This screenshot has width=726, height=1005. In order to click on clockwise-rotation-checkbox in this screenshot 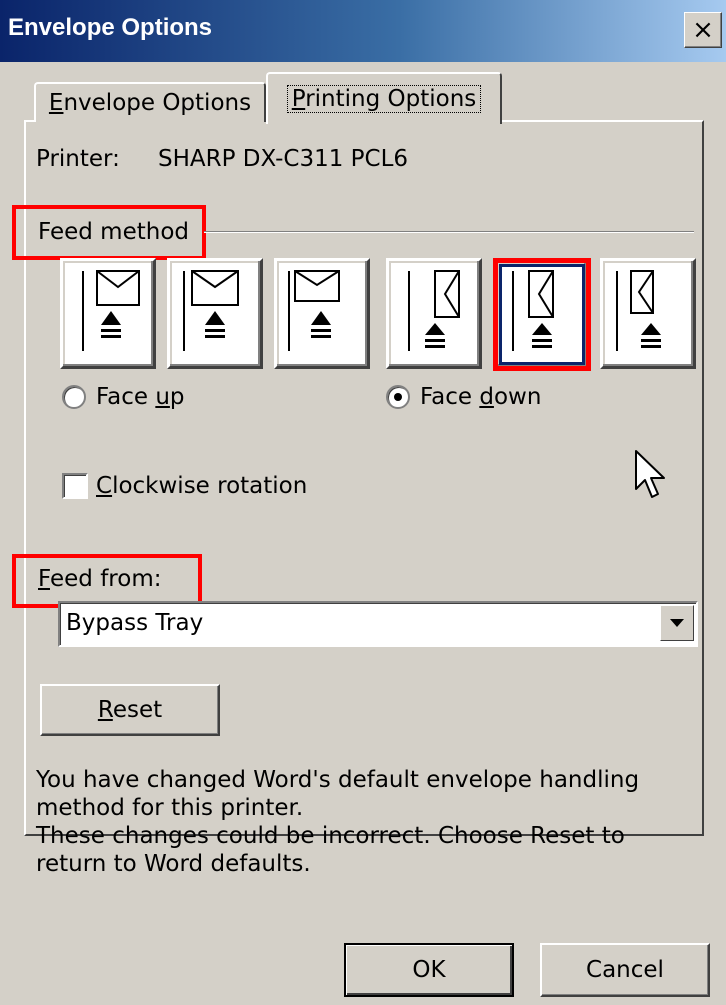, I will do `click(75, 486)`.